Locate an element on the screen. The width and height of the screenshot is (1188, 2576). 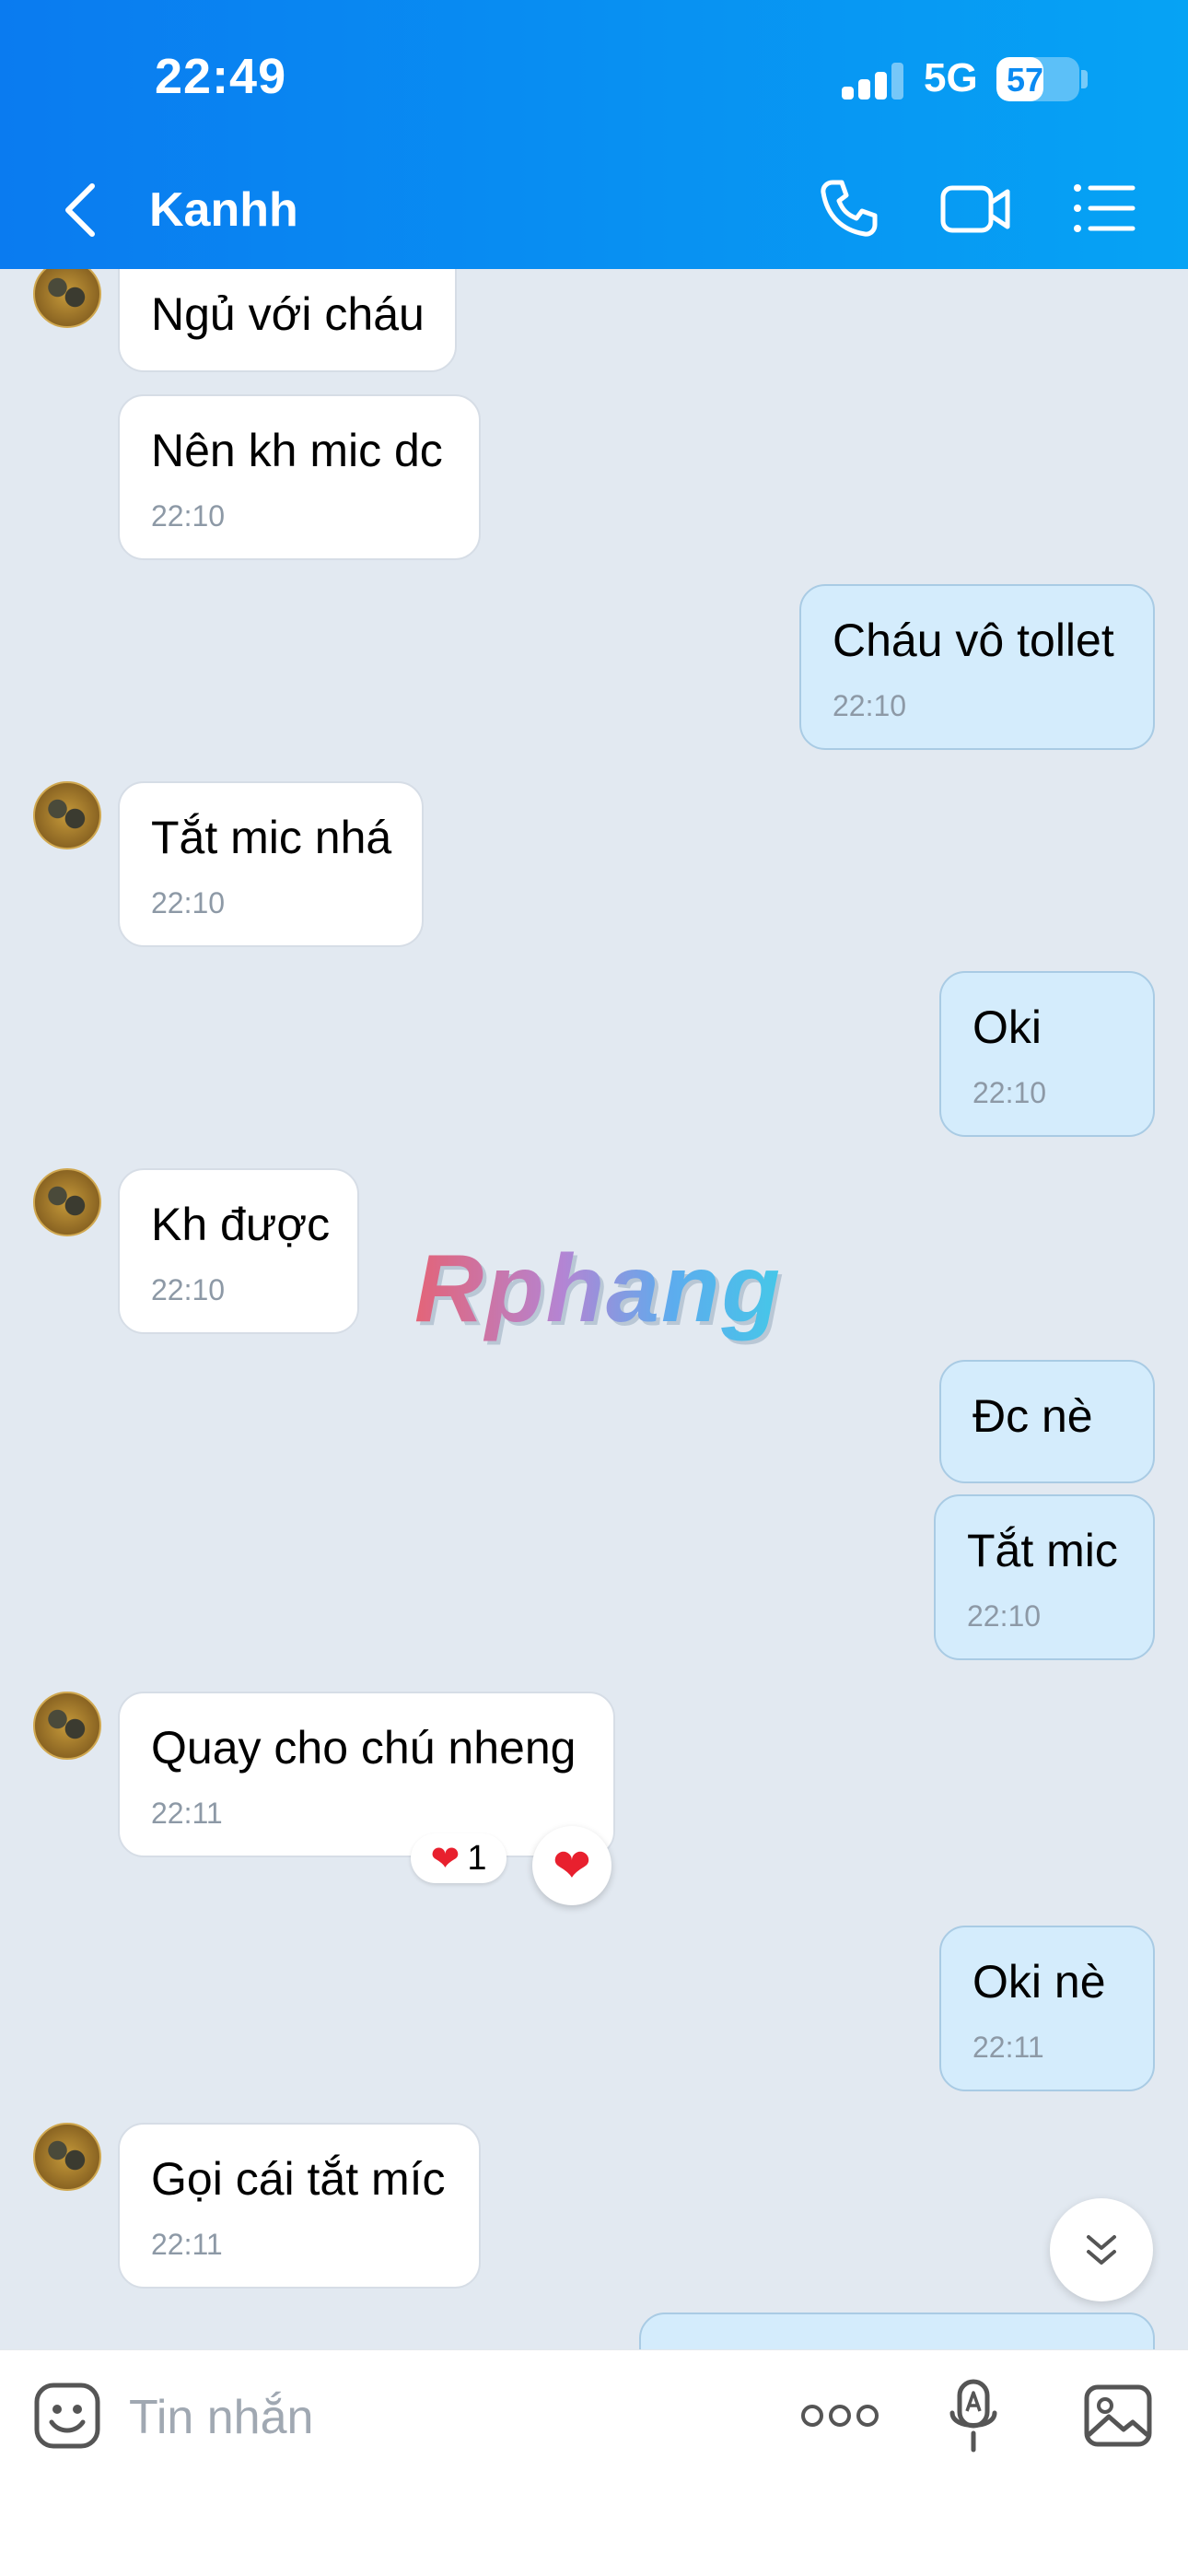
outgoing-message: Tắt mic 22:10 is located at coordinates (1044, 1577).